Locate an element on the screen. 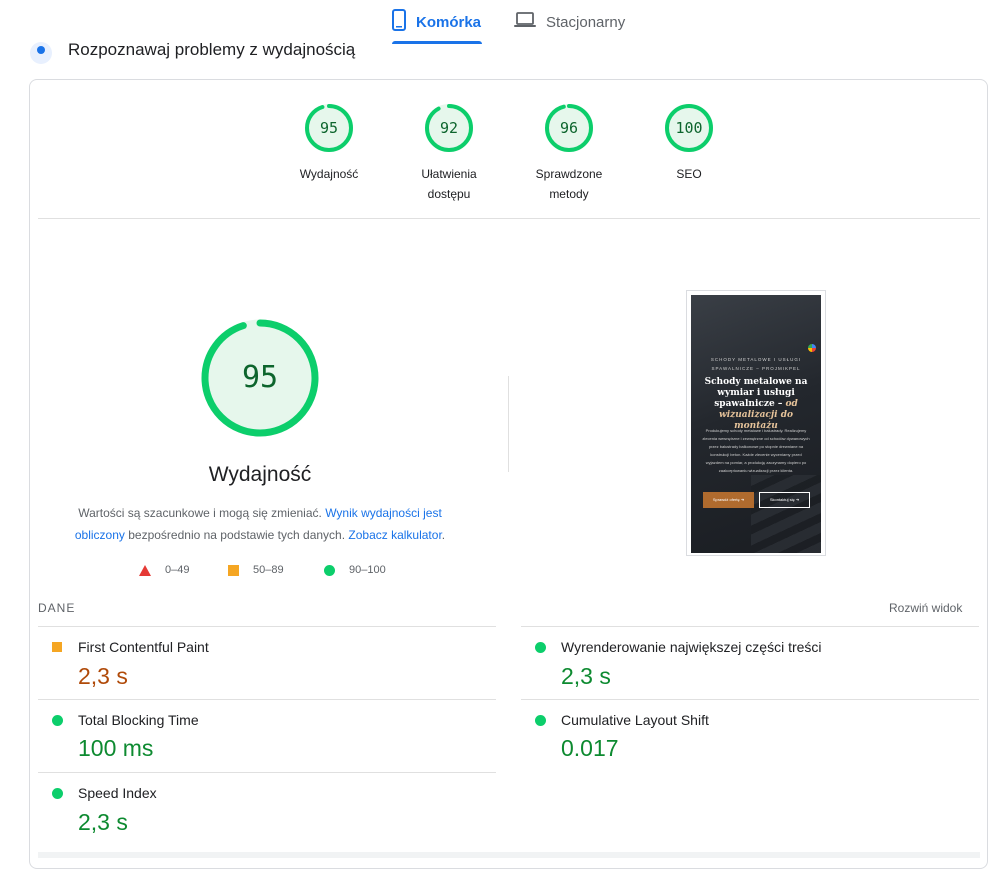 This screenshot has width=1008, height=869. performance-title: Wydajność is located at coordinates (260, 474).